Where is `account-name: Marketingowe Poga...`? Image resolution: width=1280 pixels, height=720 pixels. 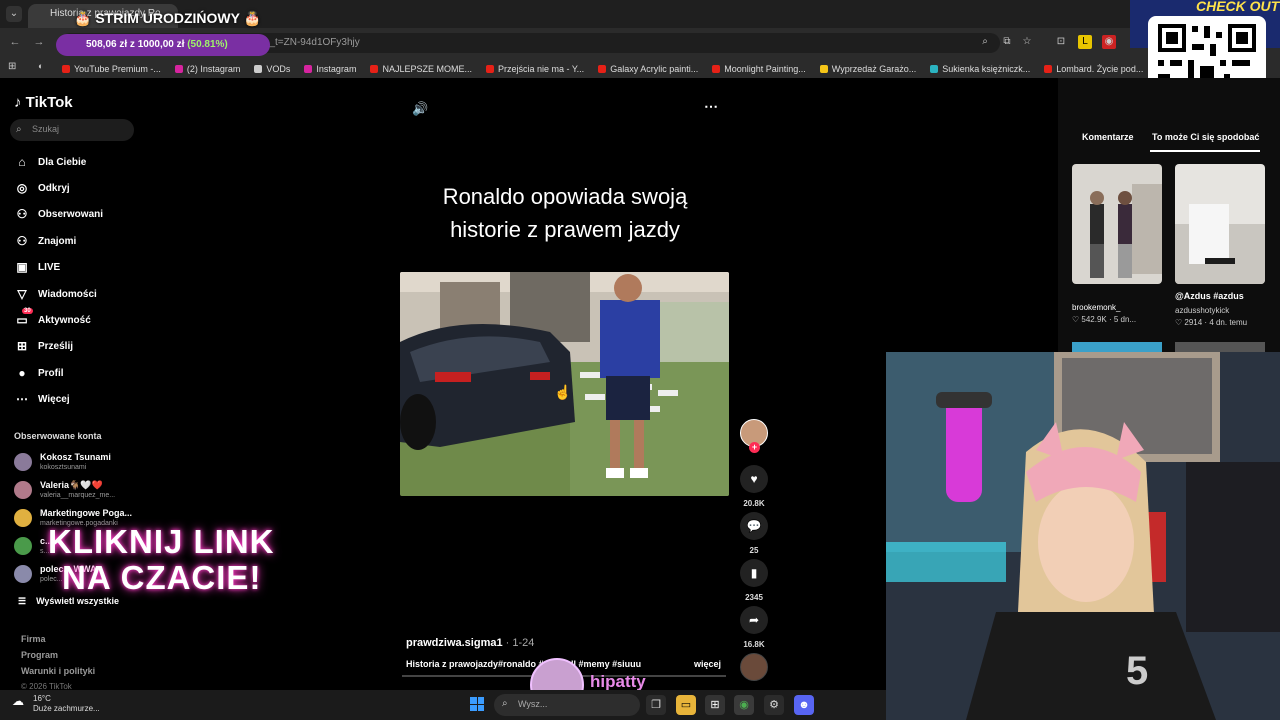
account-name: Marketingowe Poga... is located at coordinates (86, 513).